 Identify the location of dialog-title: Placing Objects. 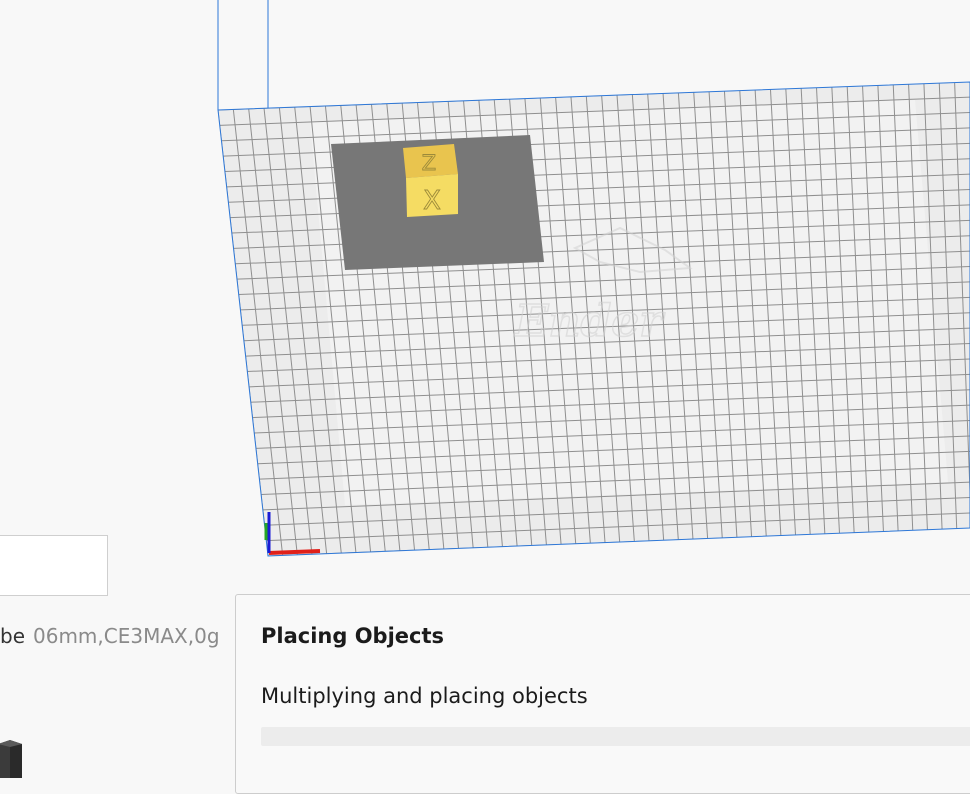
(352, 636).